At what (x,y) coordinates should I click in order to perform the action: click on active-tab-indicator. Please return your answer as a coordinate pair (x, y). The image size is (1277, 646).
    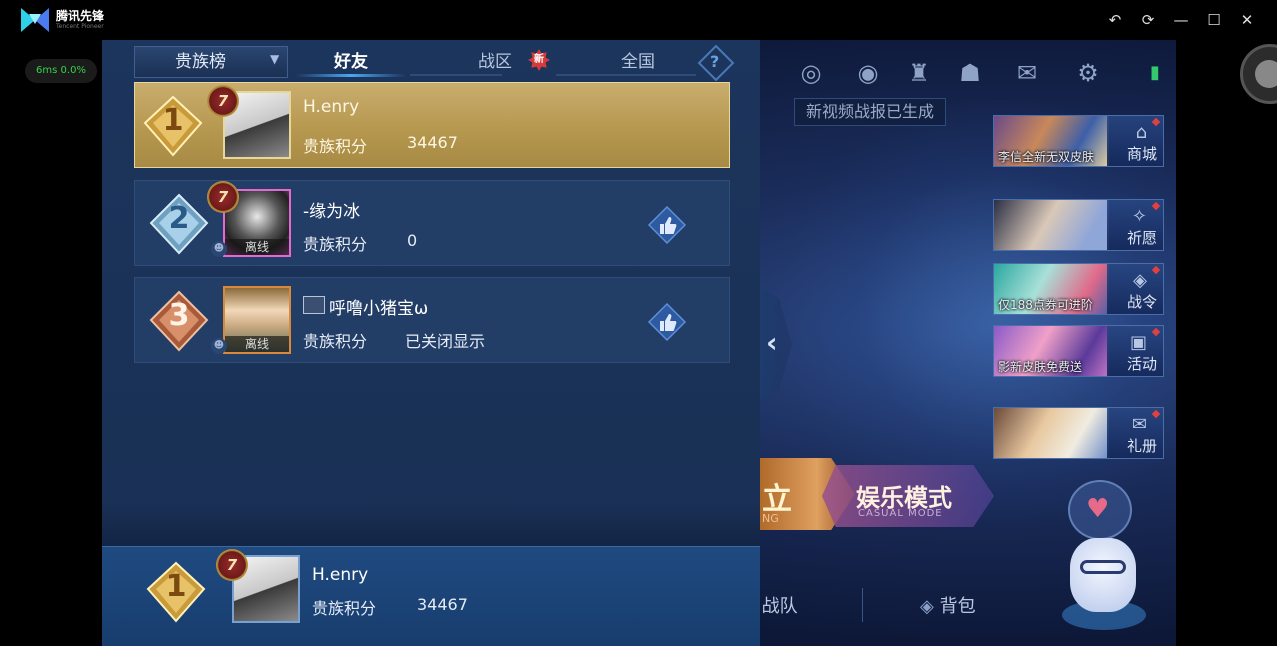
    Looking at the image, I should click on (351, 75).